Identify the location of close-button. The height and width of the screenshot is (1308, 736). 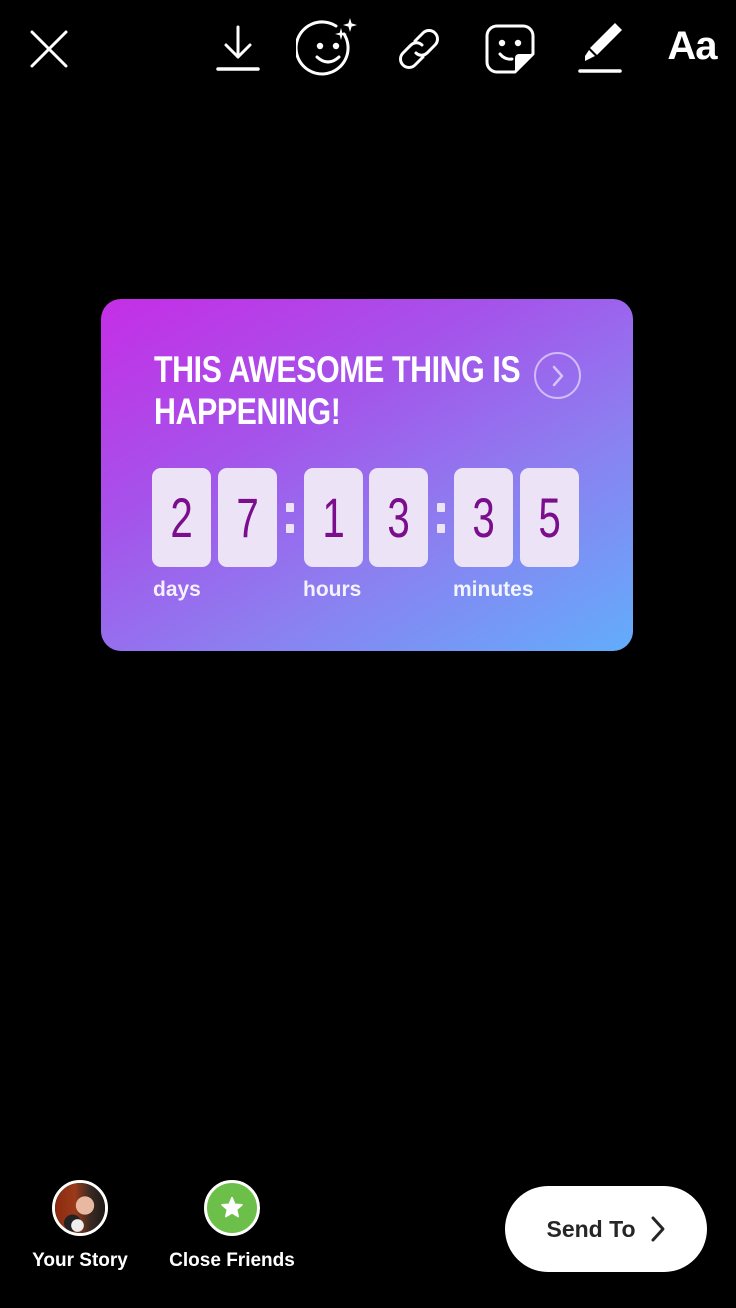
(49, 49).